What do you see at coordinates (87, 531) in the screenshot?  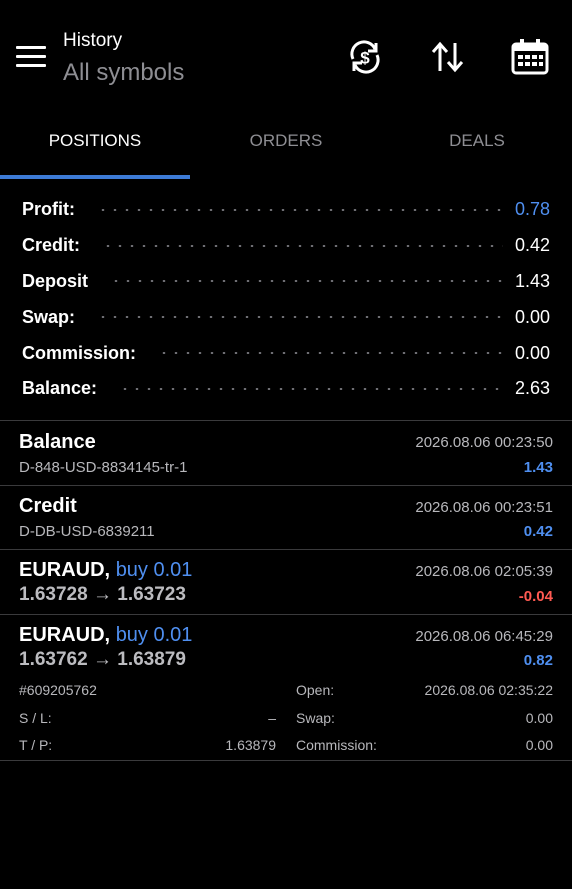 I see `record-comment: D-DB-USD-6839211` at bounding box center [87, 531].